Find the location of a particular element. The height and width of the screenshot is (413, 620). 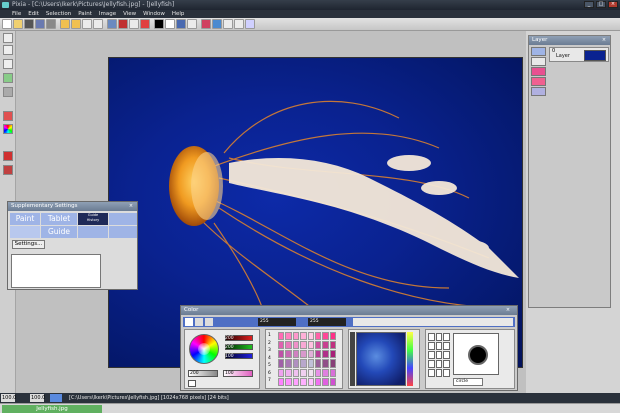

select-icon is located at coordinates (192, 24).